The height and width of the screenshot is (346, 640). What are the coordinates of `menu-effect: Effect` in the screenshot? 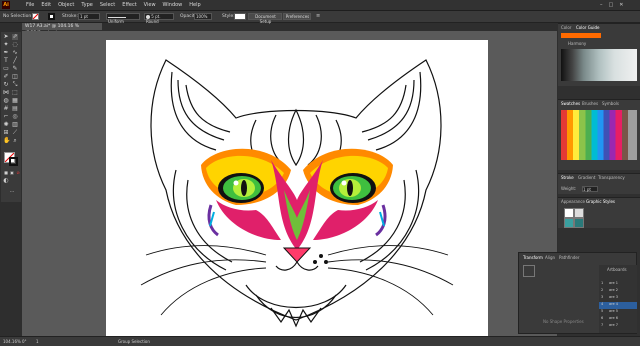 It's located at (129, 5).